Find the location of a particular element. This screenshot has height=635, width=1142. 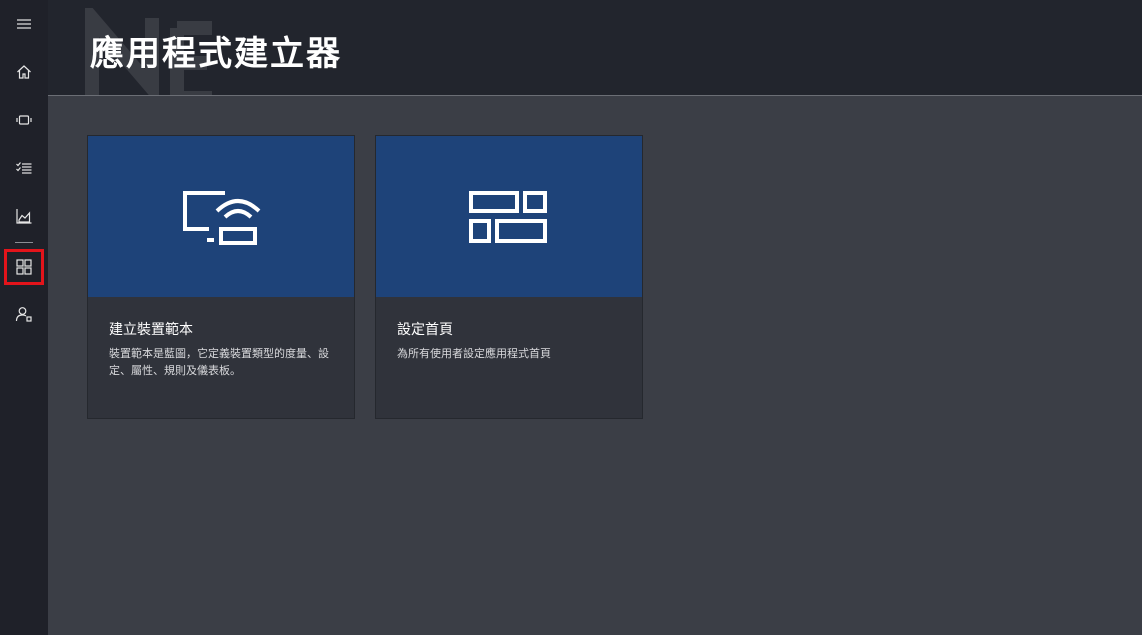

dashboard-layout-icon is located at coordinates (508, 216).